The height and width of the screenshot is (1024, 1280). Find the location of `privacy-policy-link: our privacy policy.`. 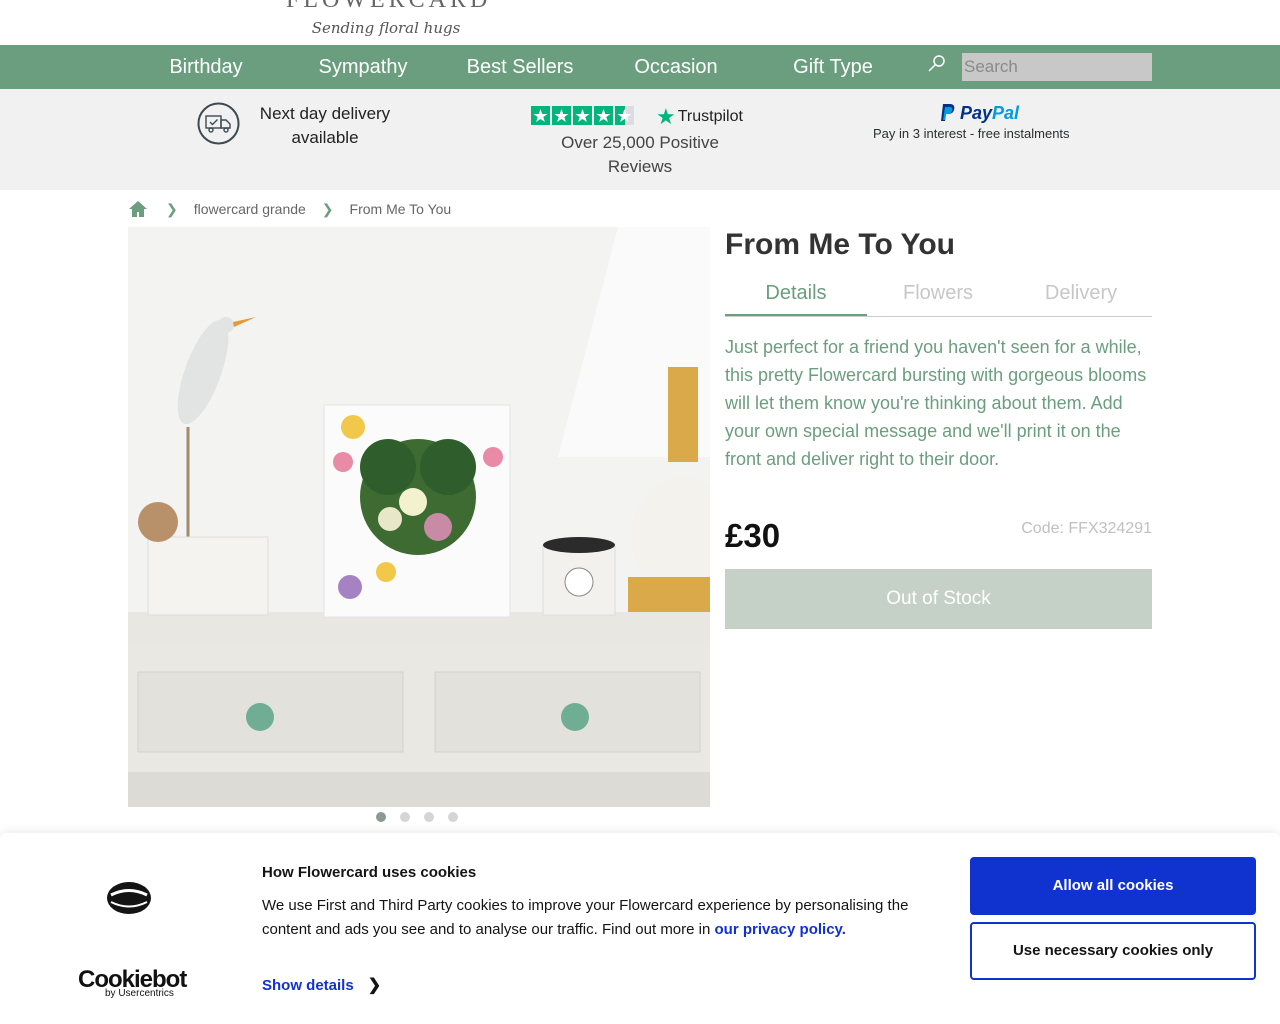

privacy-policy-link: our privacy policy. is located at coordinates (780, 929).